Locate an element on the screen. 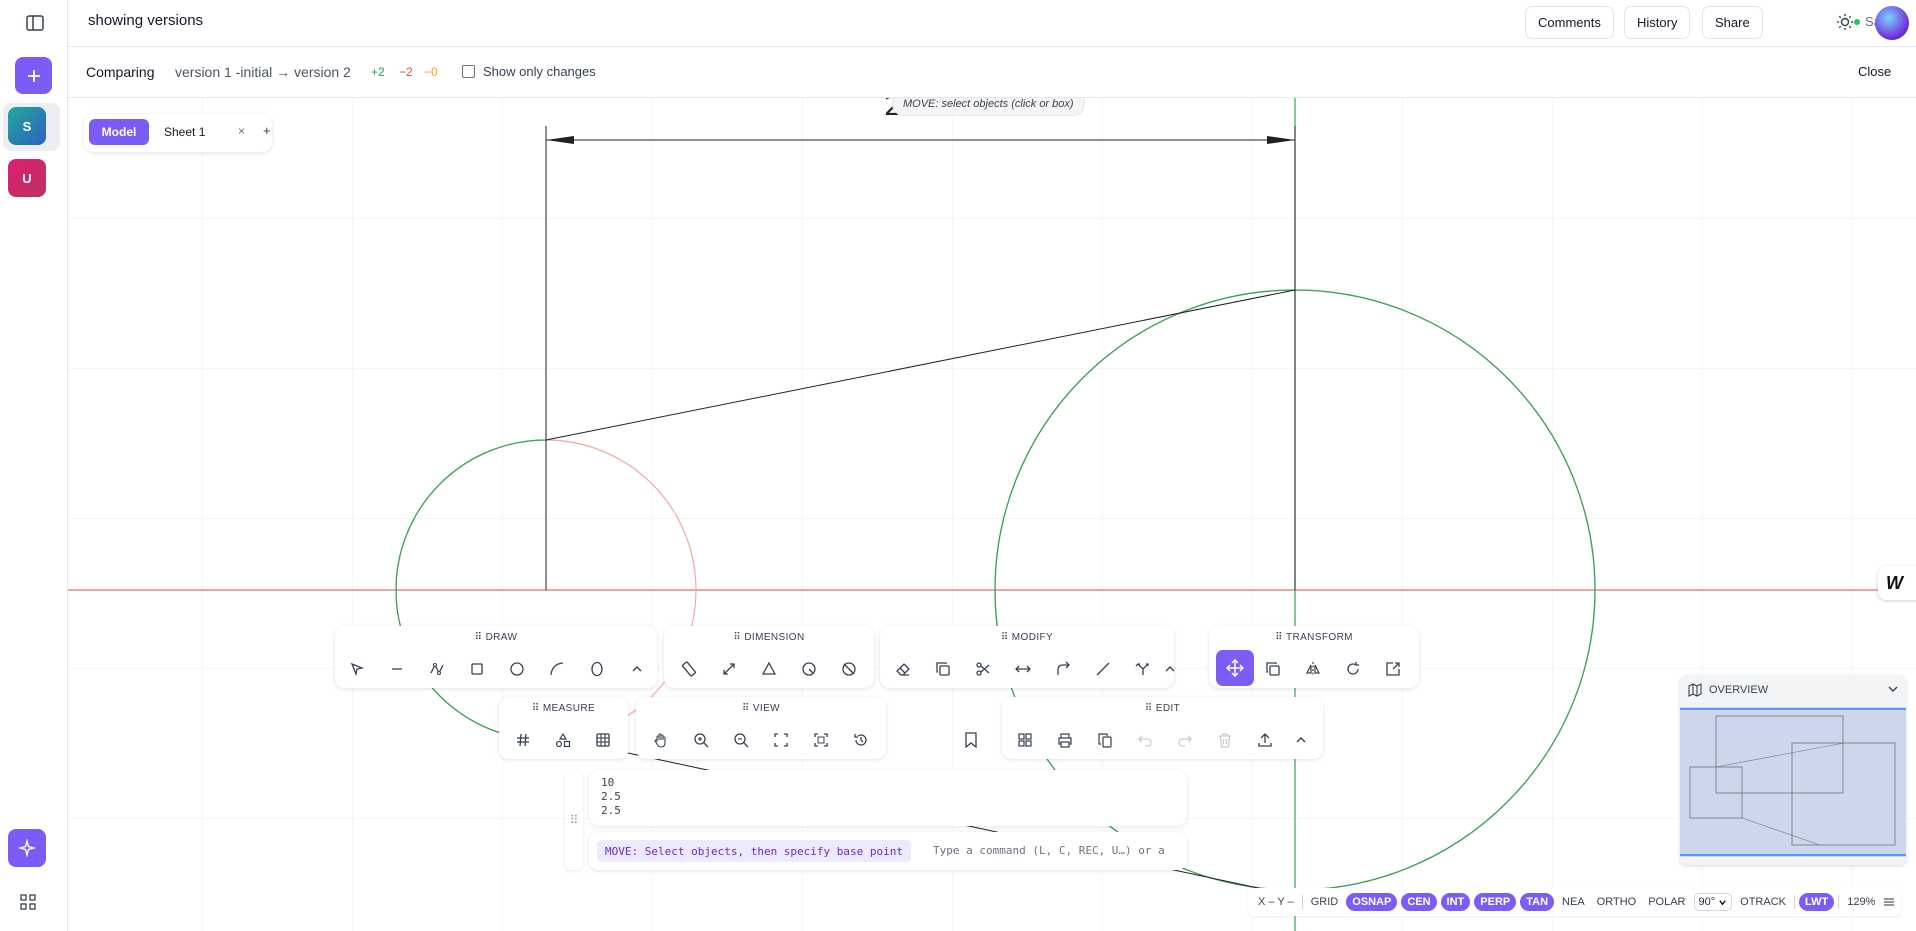 The image size is (1916, 931). rotate-tool-icon is located at coordinates (1353, 669).